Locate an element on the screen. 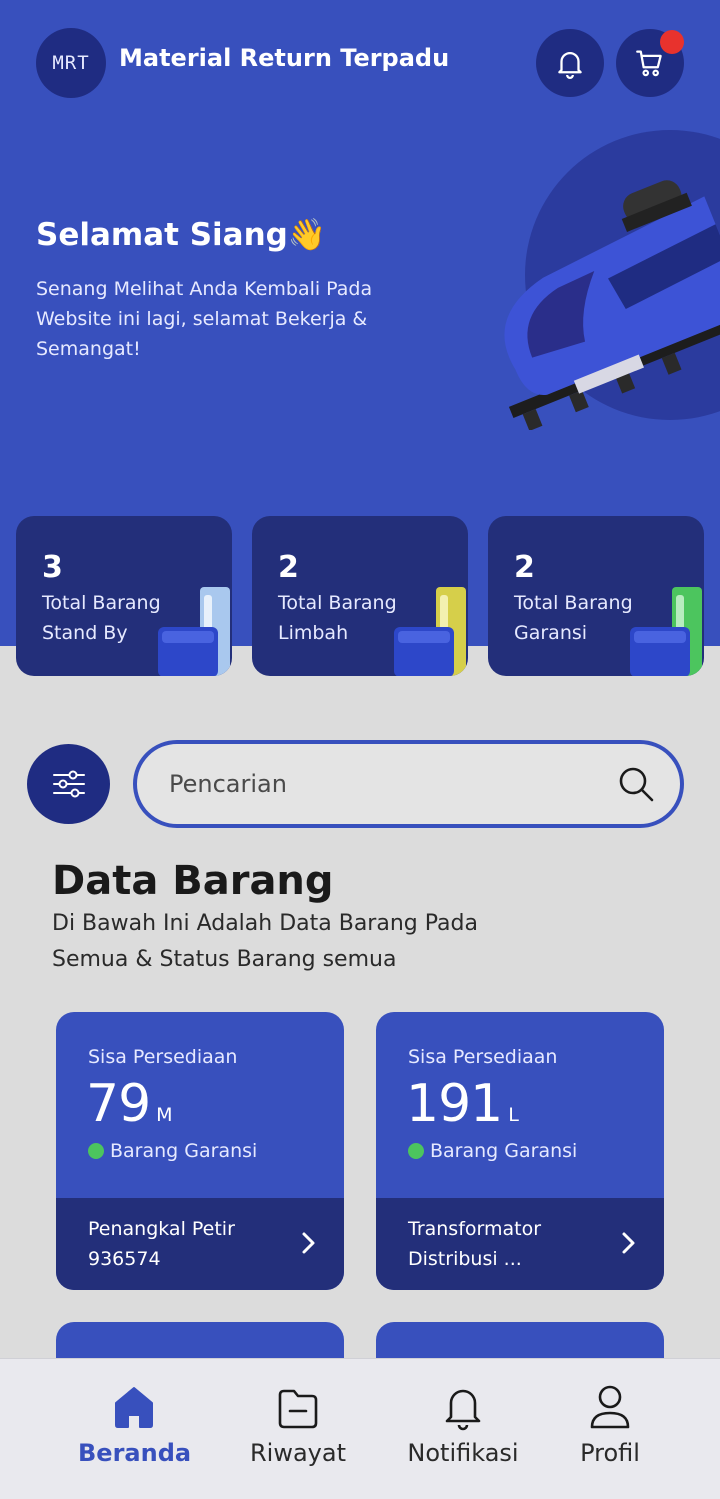 Image resolution: width=720 pixels, height=1499 pixels. nav-label: Profil is located at coordinates (610, 1453).